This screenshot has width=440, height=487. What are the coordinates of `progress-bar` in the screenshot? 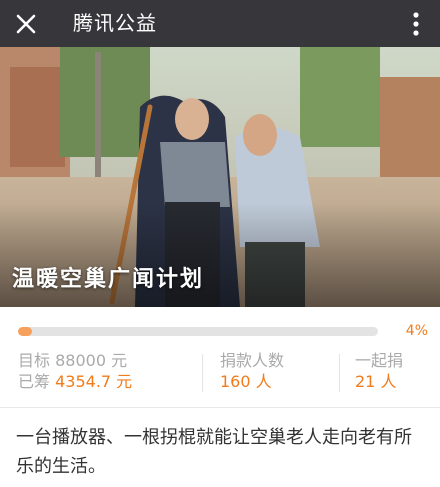 It's located at (198, 331).